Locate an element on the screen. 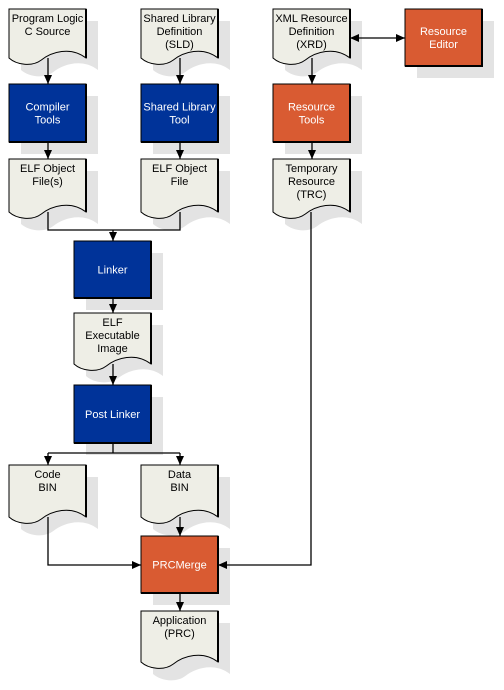  node-label: (TRC) is located at coordinates (312, 195).